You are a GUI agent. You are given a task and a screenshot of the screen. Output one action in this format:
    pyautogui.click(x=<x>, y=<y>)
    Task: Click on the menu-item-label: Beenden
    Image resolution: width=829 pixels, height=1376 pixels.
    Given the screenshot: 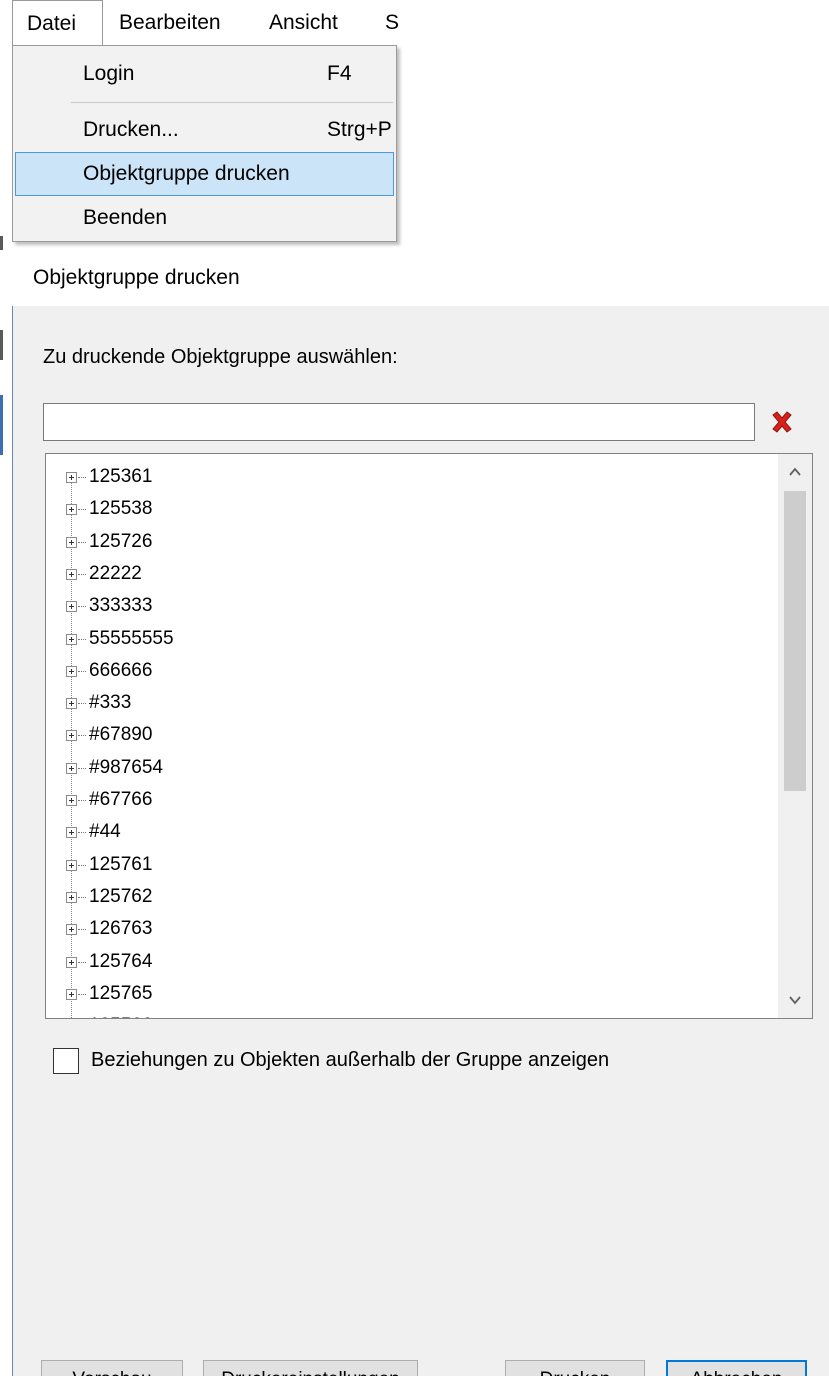 What is the action you would take?
    pyautogui.click(x=125, y=217)
    